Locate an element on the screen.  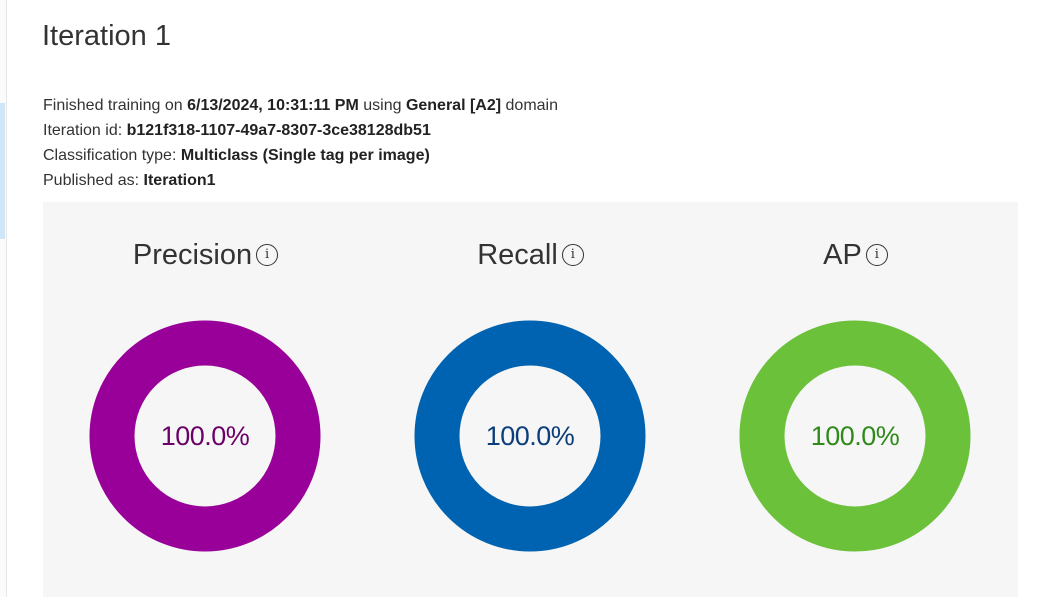
donut-chart-ap: 100.0% is located at coordinates (855, 436).